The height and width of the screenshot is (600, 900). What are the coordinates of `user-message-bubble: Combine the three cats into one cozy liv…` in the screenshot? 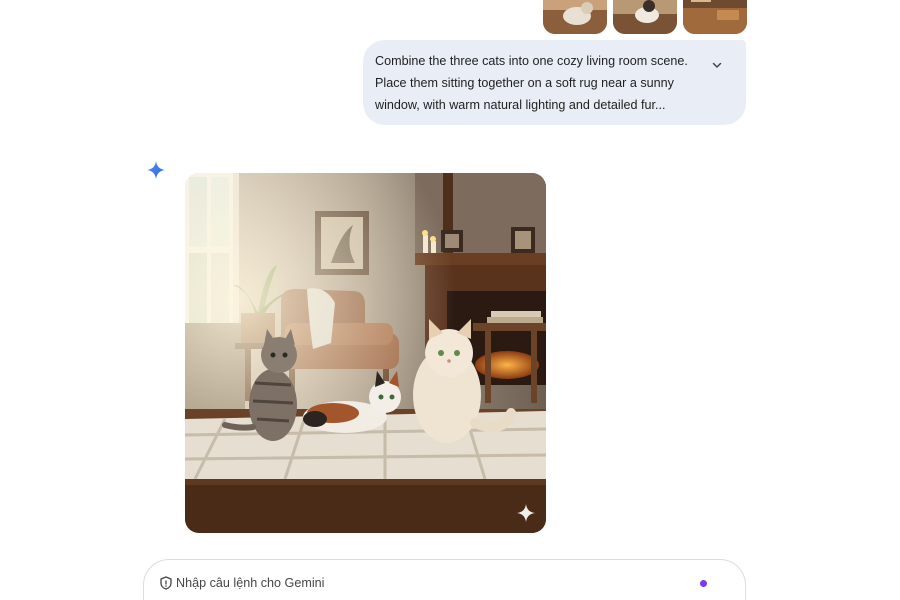 It's located at (554, 82).